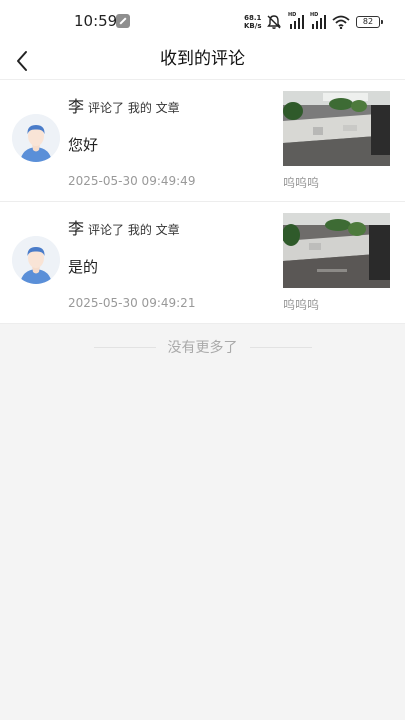 The width and height of the screenshot is (405, 720). Describe the element at coordinates (253, 26) in the screenshot. I see `network-speed-unit: KB/s` at that location.